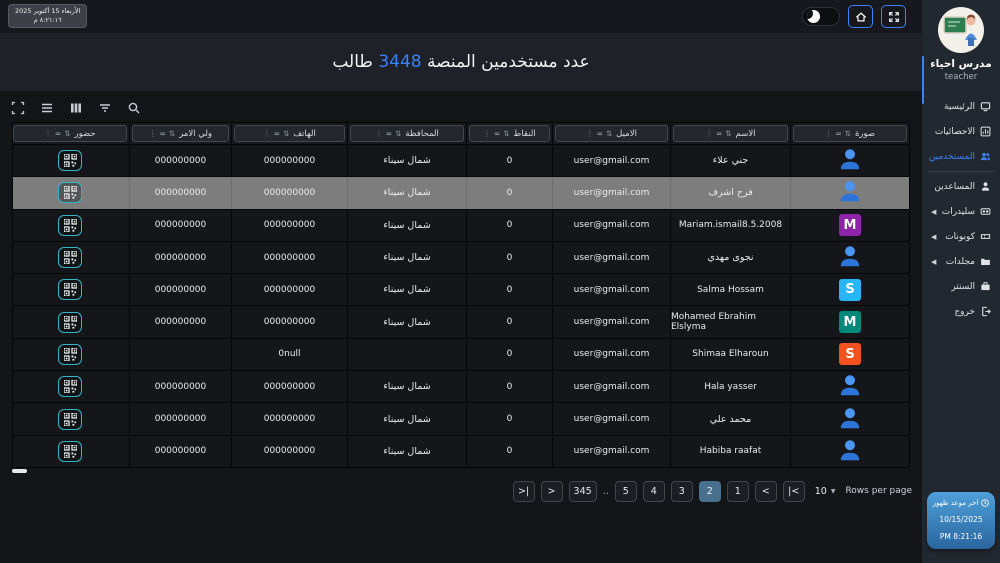  What do you see at coordinates (961, 211) in the screenshot?
I see `sidebar-item-4: سليدرات ◀` at bounding box center [961, 211].